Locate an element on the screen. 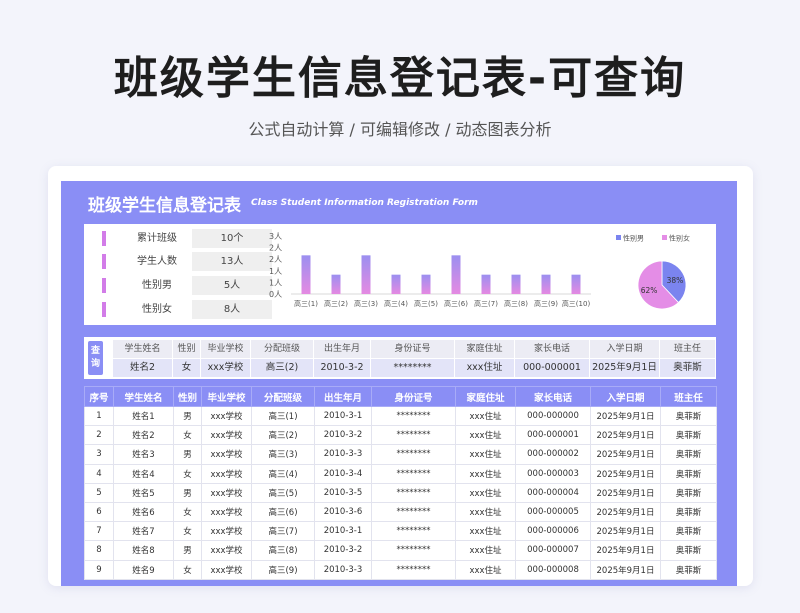 The height and width of the screenshot is (613, 800). table-cell: 高三(5) is located at coordinates (283, 492).